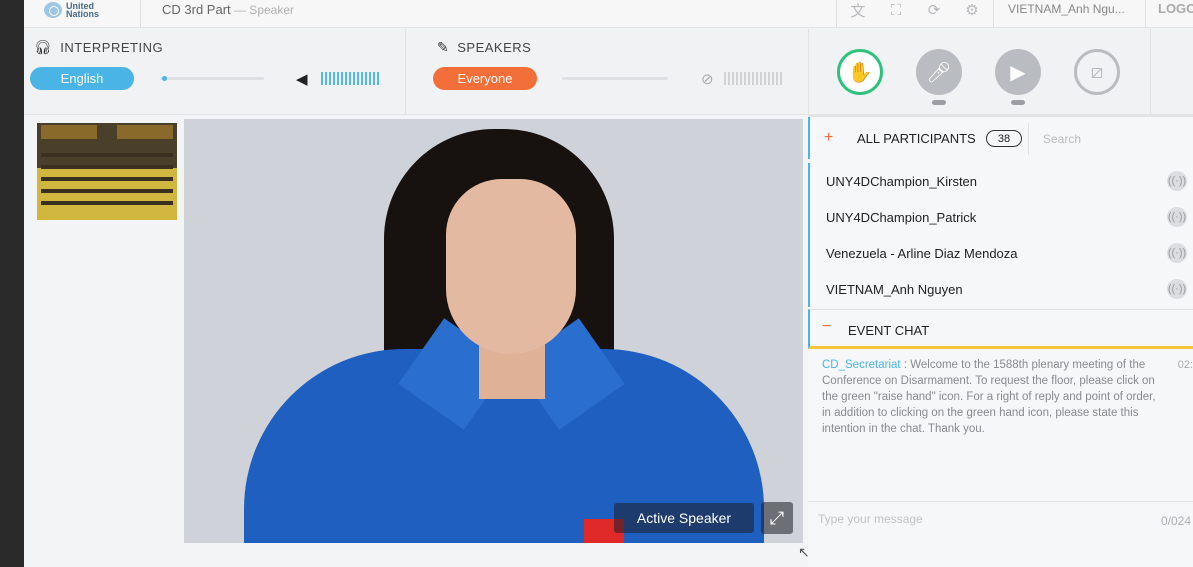  I want to click on chat-composer: 0/024, so click(1000, 522).